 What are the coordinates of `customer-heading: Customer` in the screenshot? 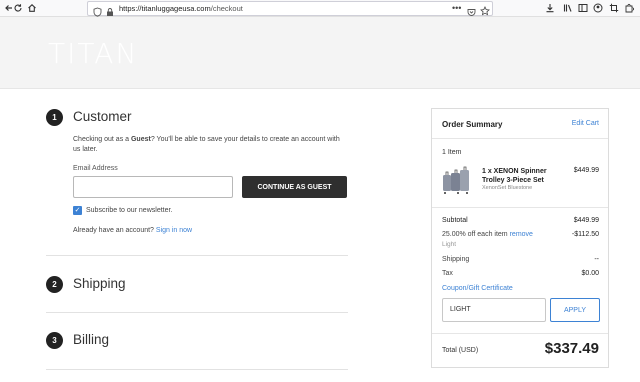 It's located at (102, 116).